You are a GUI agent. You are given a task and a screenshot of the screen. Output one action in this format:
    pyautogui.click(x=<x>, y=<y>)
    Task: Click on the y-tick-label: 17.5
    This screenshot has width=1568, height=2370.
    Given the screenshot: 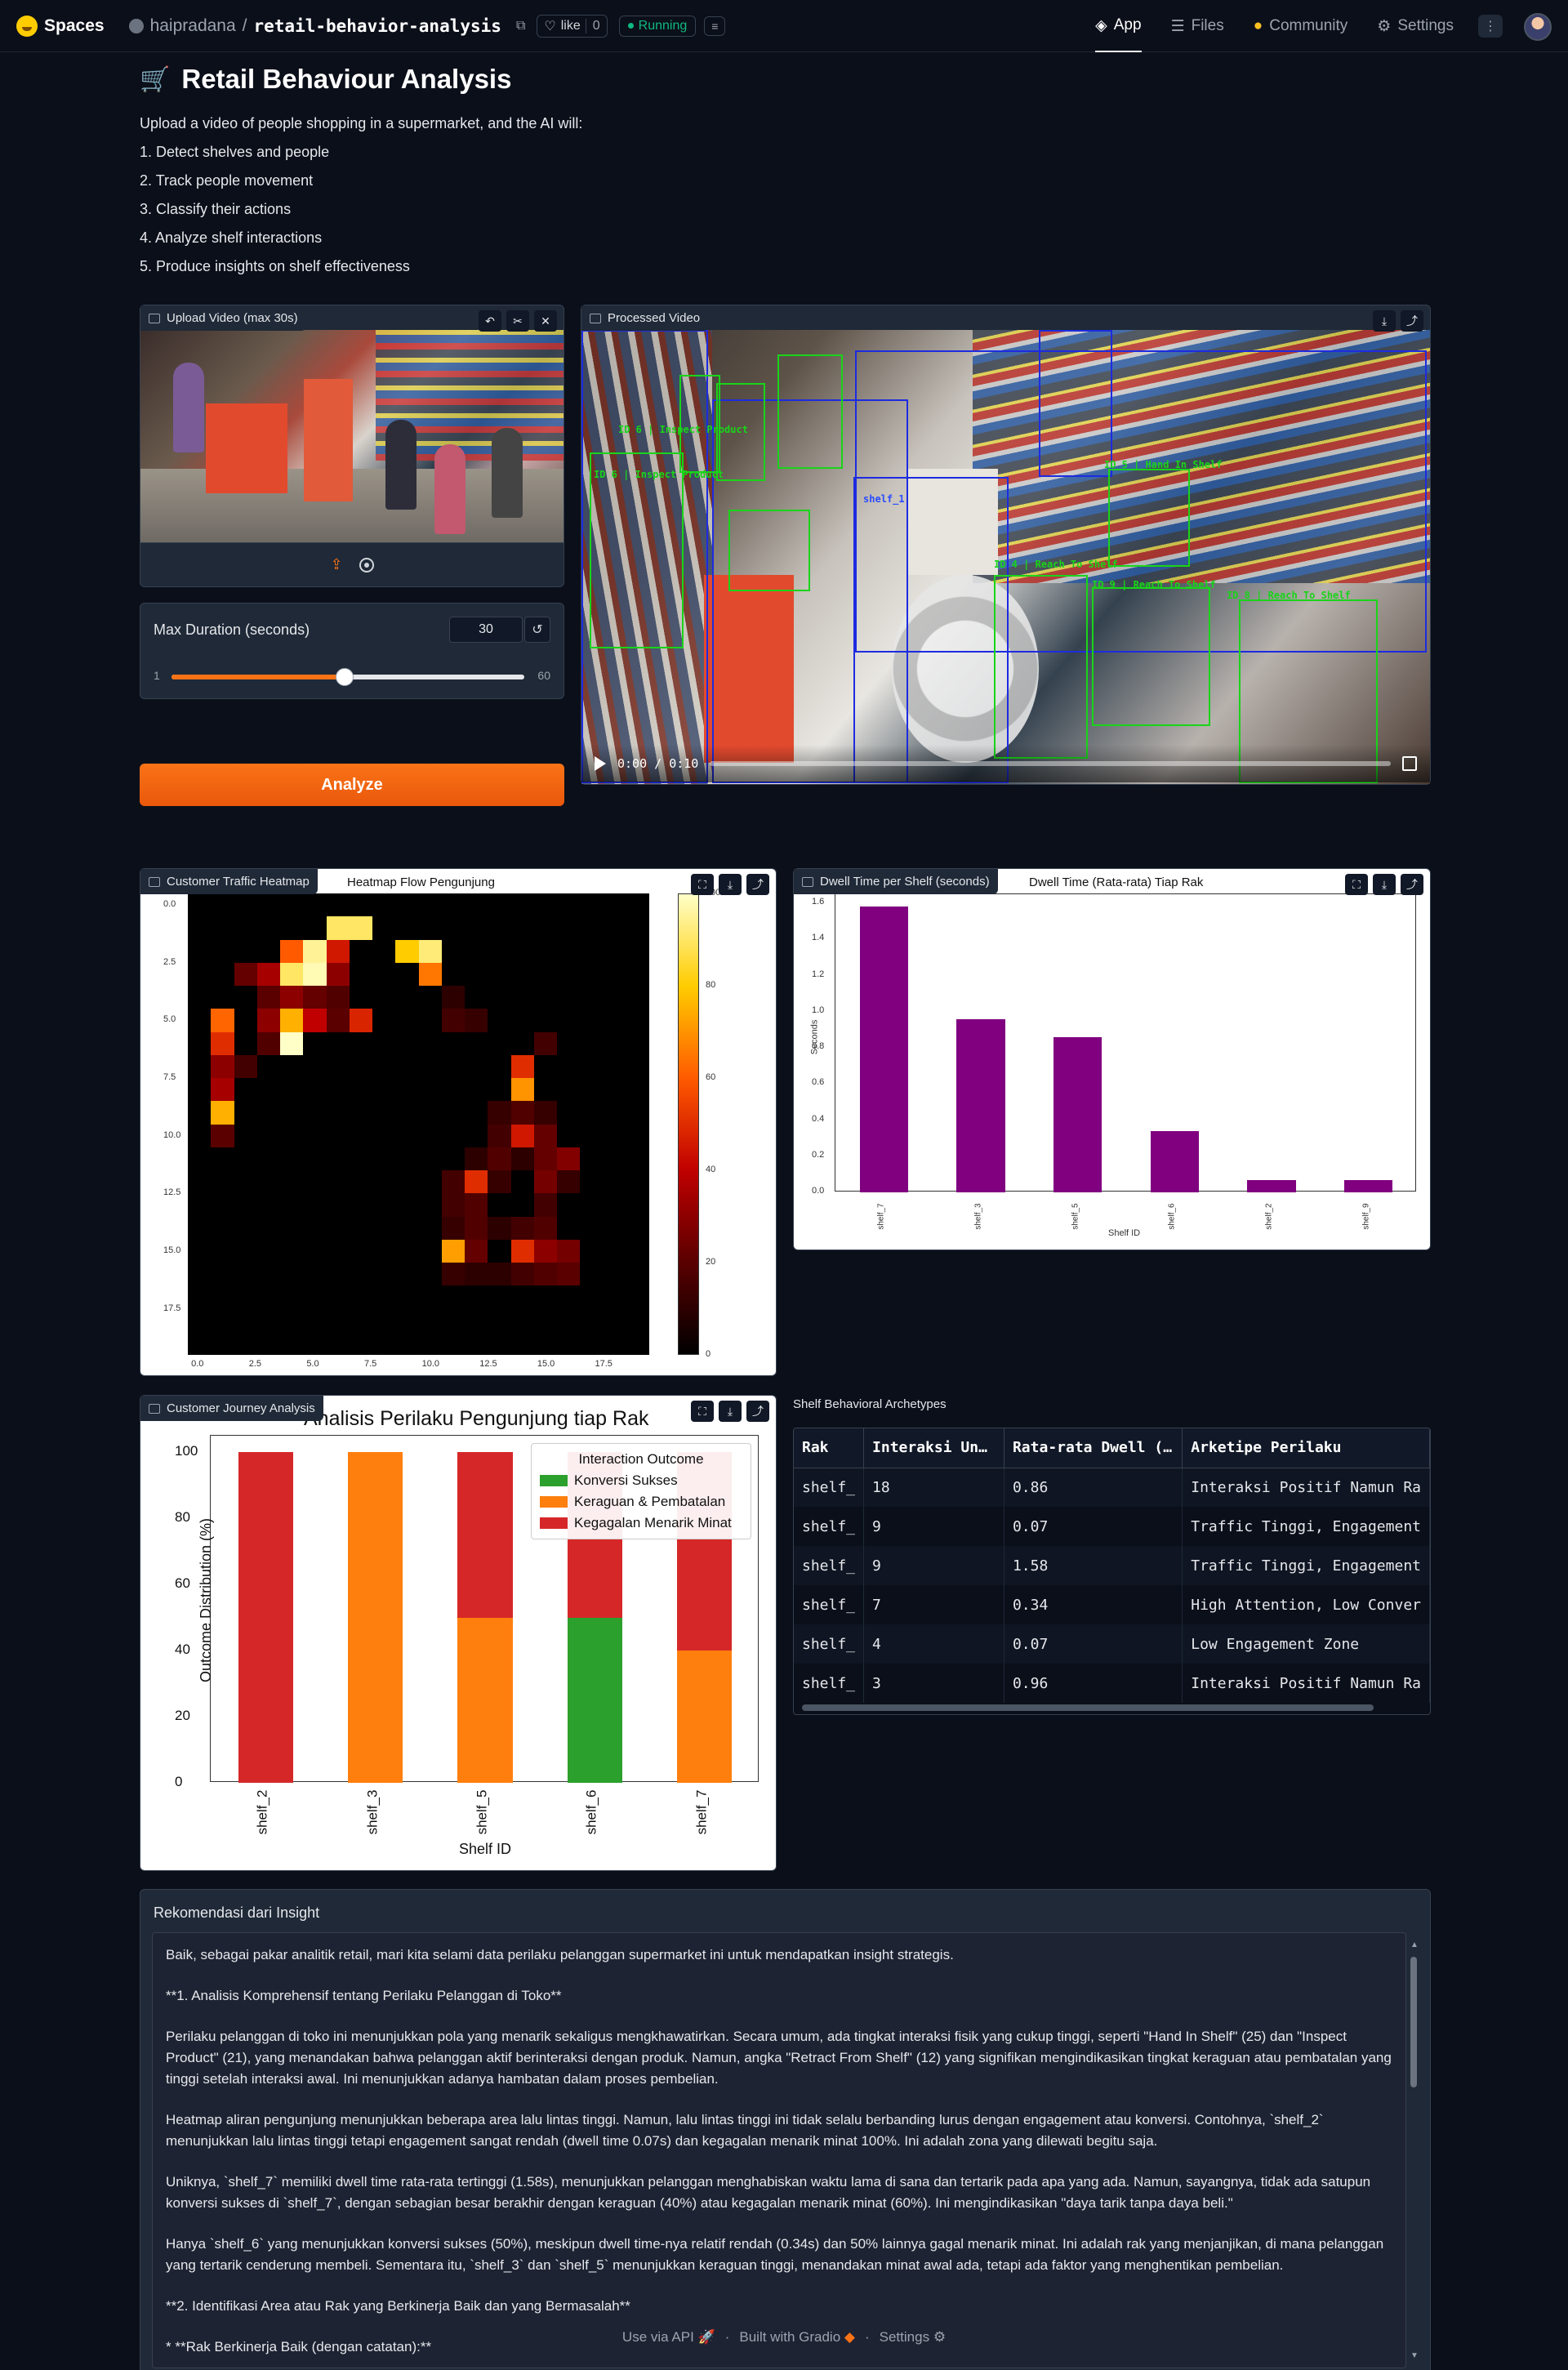 What is the action you would take?
    pyautogui.click(x=172, y=1308)
    